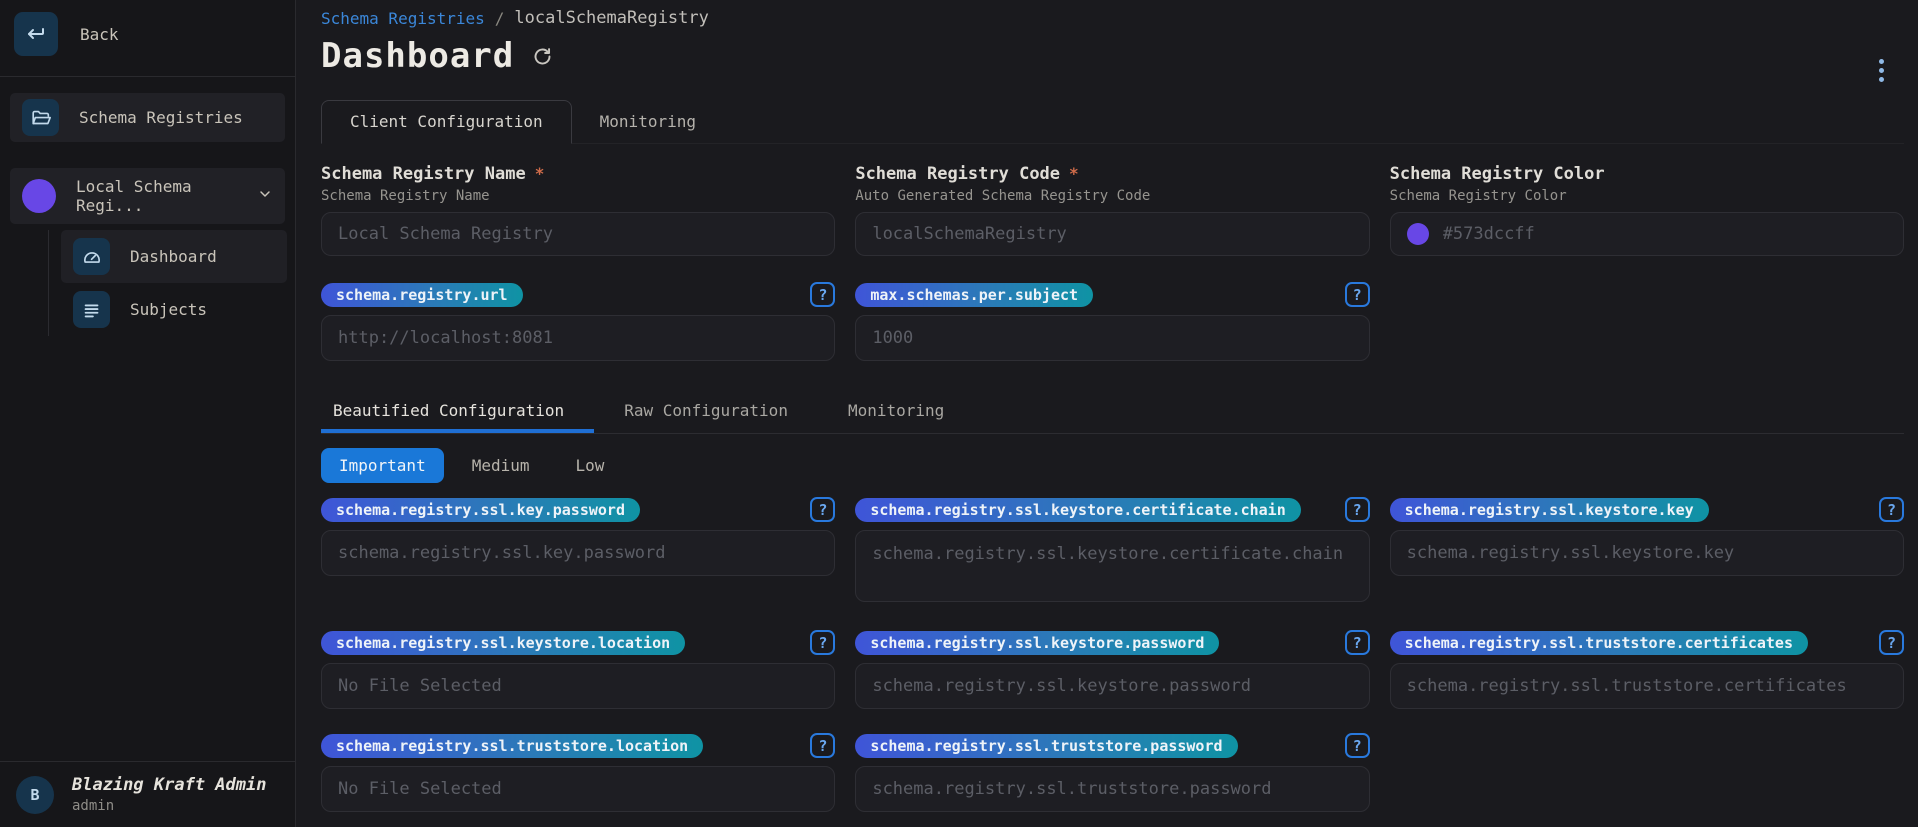 This screenshot has height=827, width=1918. What do you see at coordinates (1112, 789) in the screenshot?
I see `ssl-truststore-password-input` at bounding box center [1112, 789].